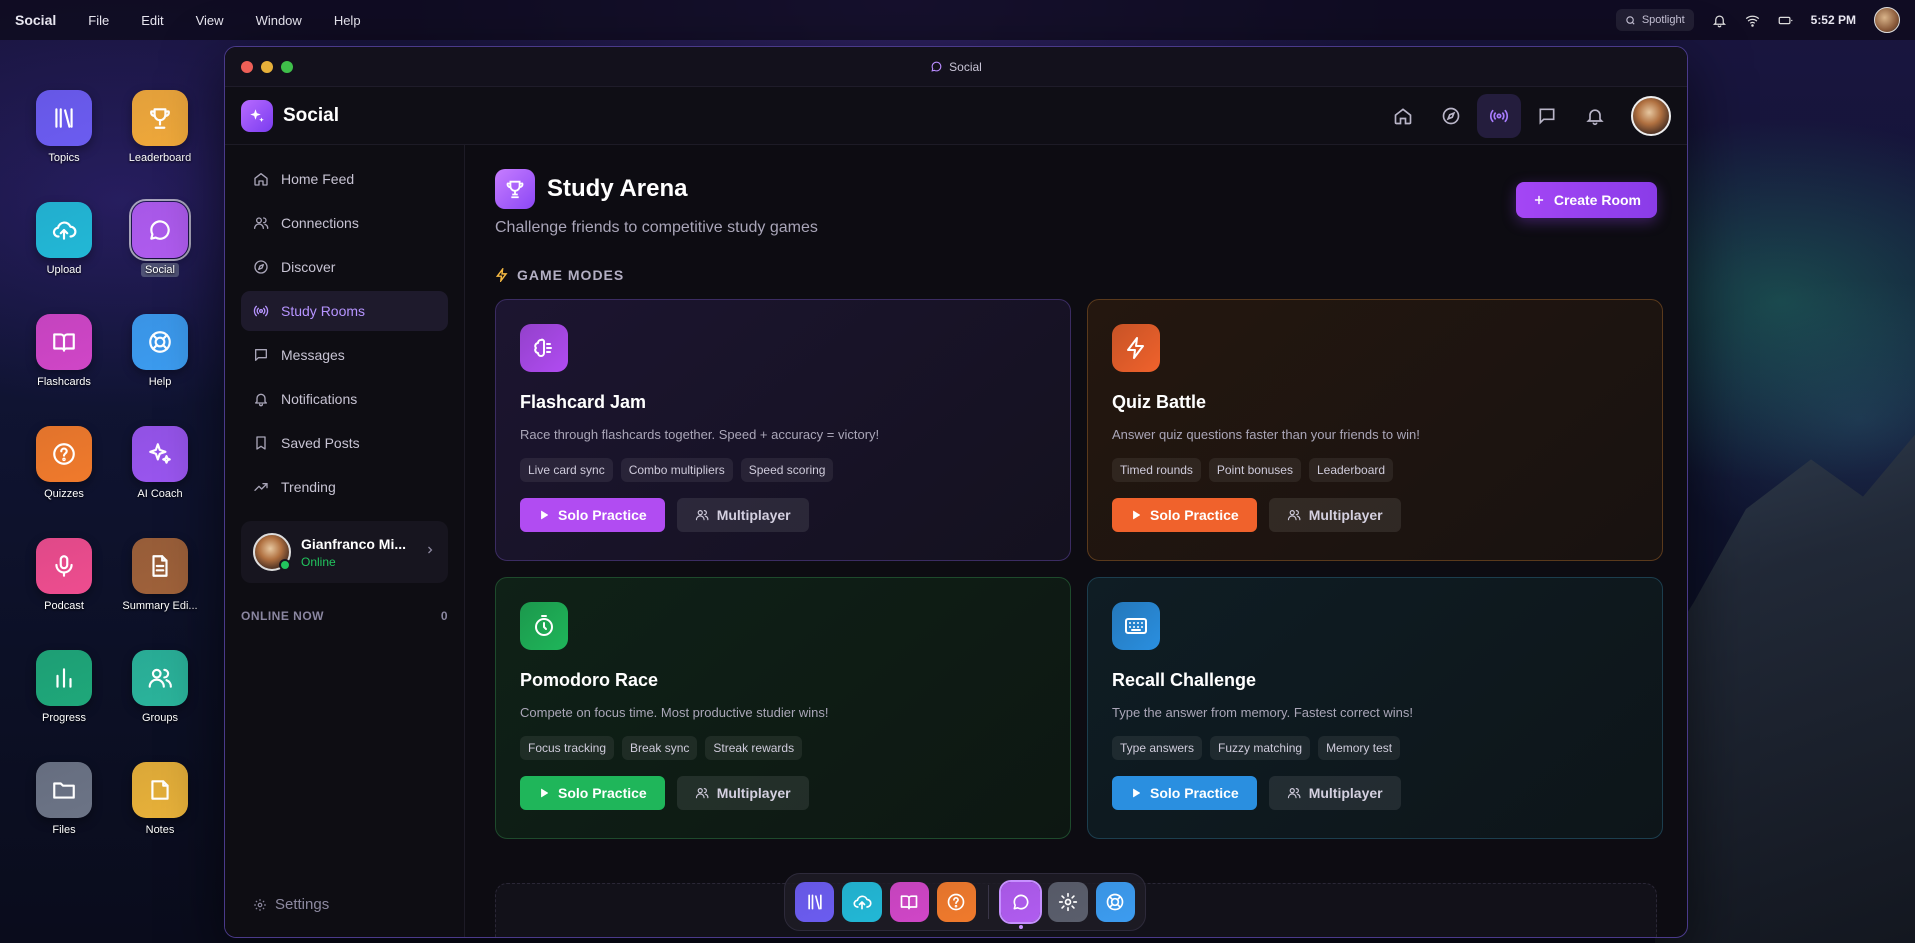  Describe the element at coordinates (35, 20) in the screenshot. I see `menubar-app-name: Social` at that location.